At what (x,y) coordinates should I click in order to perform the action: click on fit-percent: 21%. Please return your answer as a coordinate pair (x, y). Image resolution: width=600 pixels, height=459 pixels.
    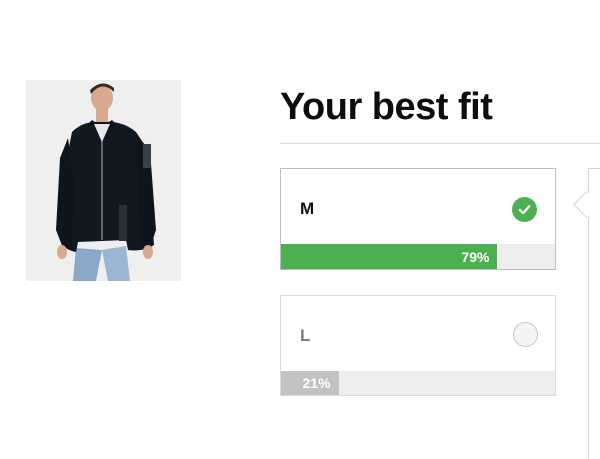
    Looking at the image, I should click on (316, 383).